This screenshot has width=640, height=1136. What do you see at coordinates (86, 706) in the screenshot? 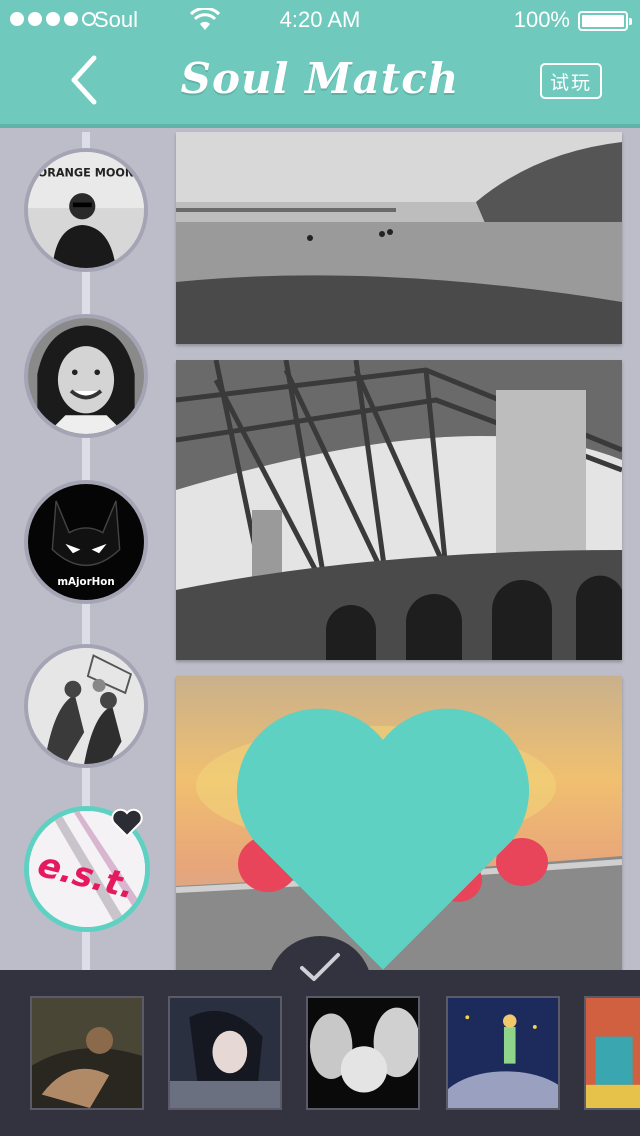
I see `avatar-basketball` at bounding box center [86, 706].